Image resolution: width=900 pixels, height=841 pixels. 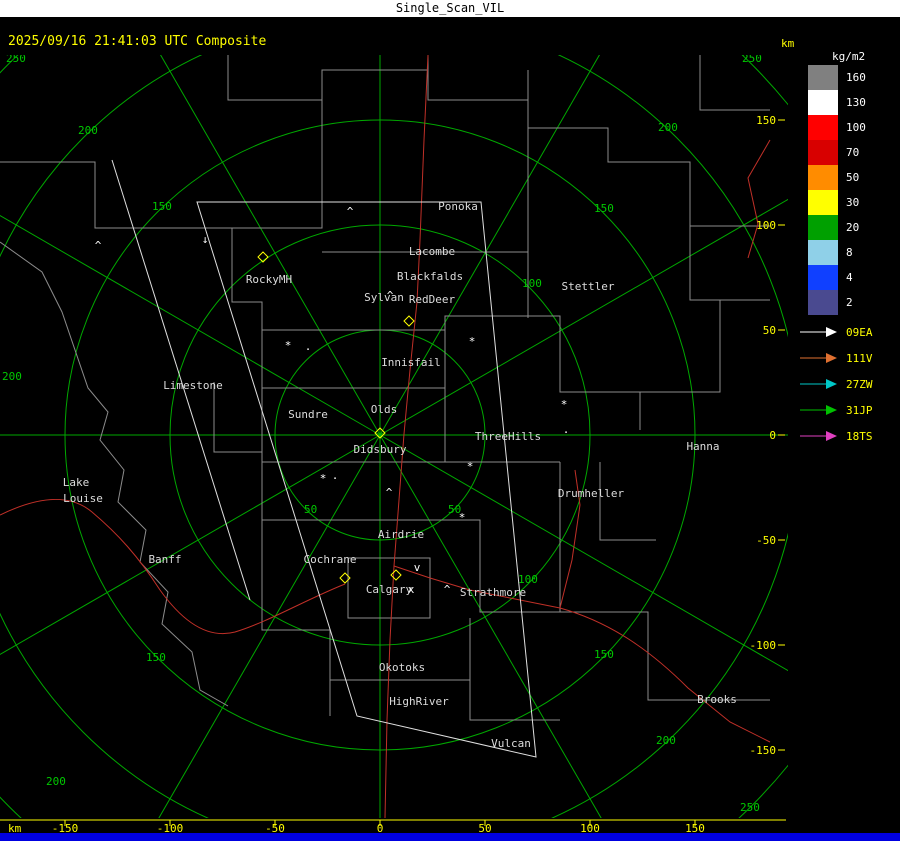 What do you see at coordinates (384, 409) in the screenshot?
I see `town-label: Olds` at bounding box center [384, 409].